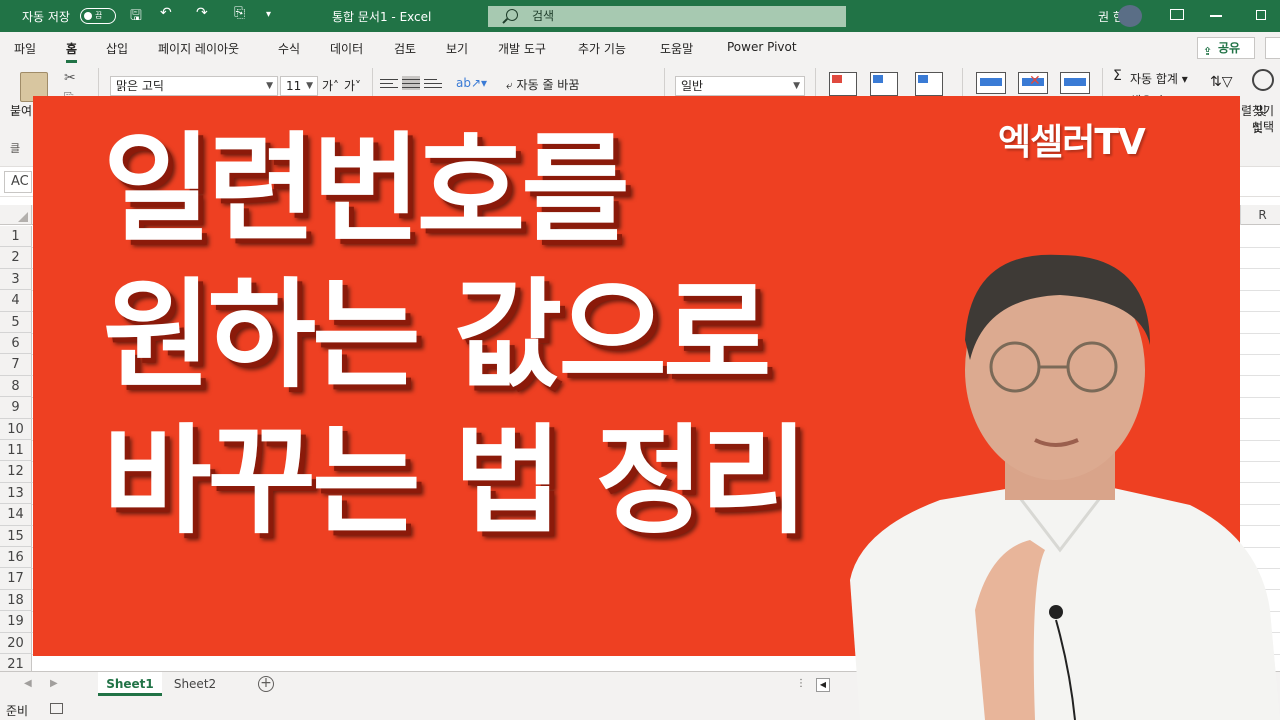 This screenshot has height=720, width=1280. I want to click on format-cells-icon, so click(1075, 83).